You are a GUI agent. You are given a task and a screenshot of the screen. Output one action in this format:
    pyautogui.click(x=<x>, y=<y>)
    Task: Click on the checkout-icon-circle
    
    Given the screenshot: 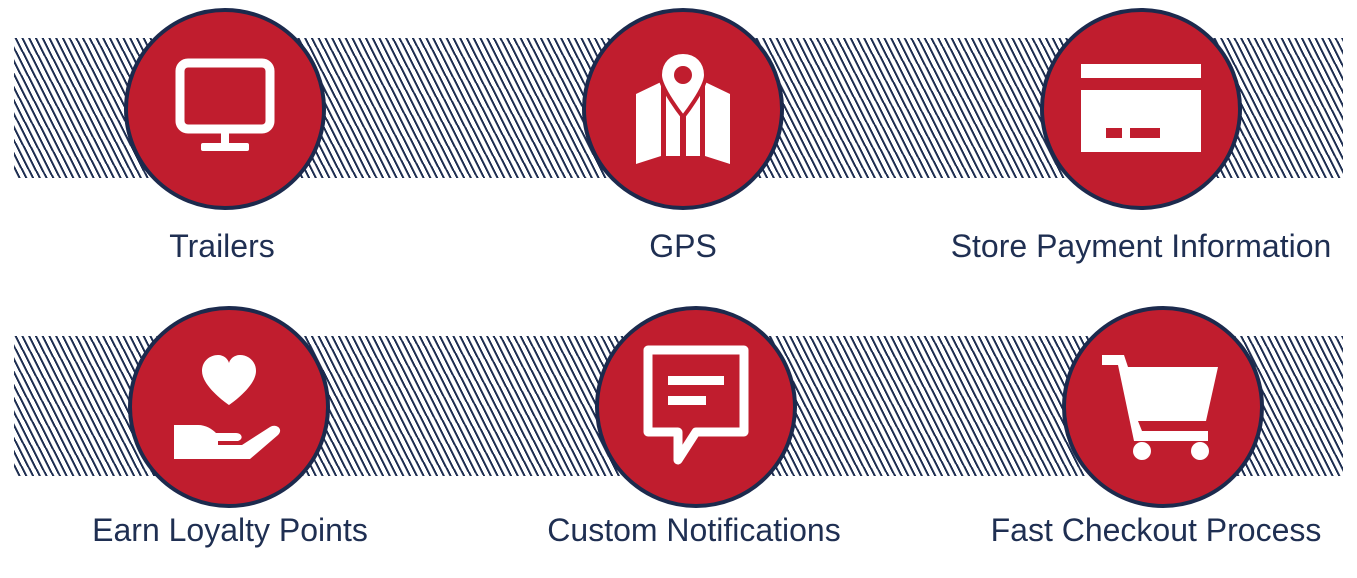 What is the action you would take?
    pyautogui.click(x=1163, y=407)
    